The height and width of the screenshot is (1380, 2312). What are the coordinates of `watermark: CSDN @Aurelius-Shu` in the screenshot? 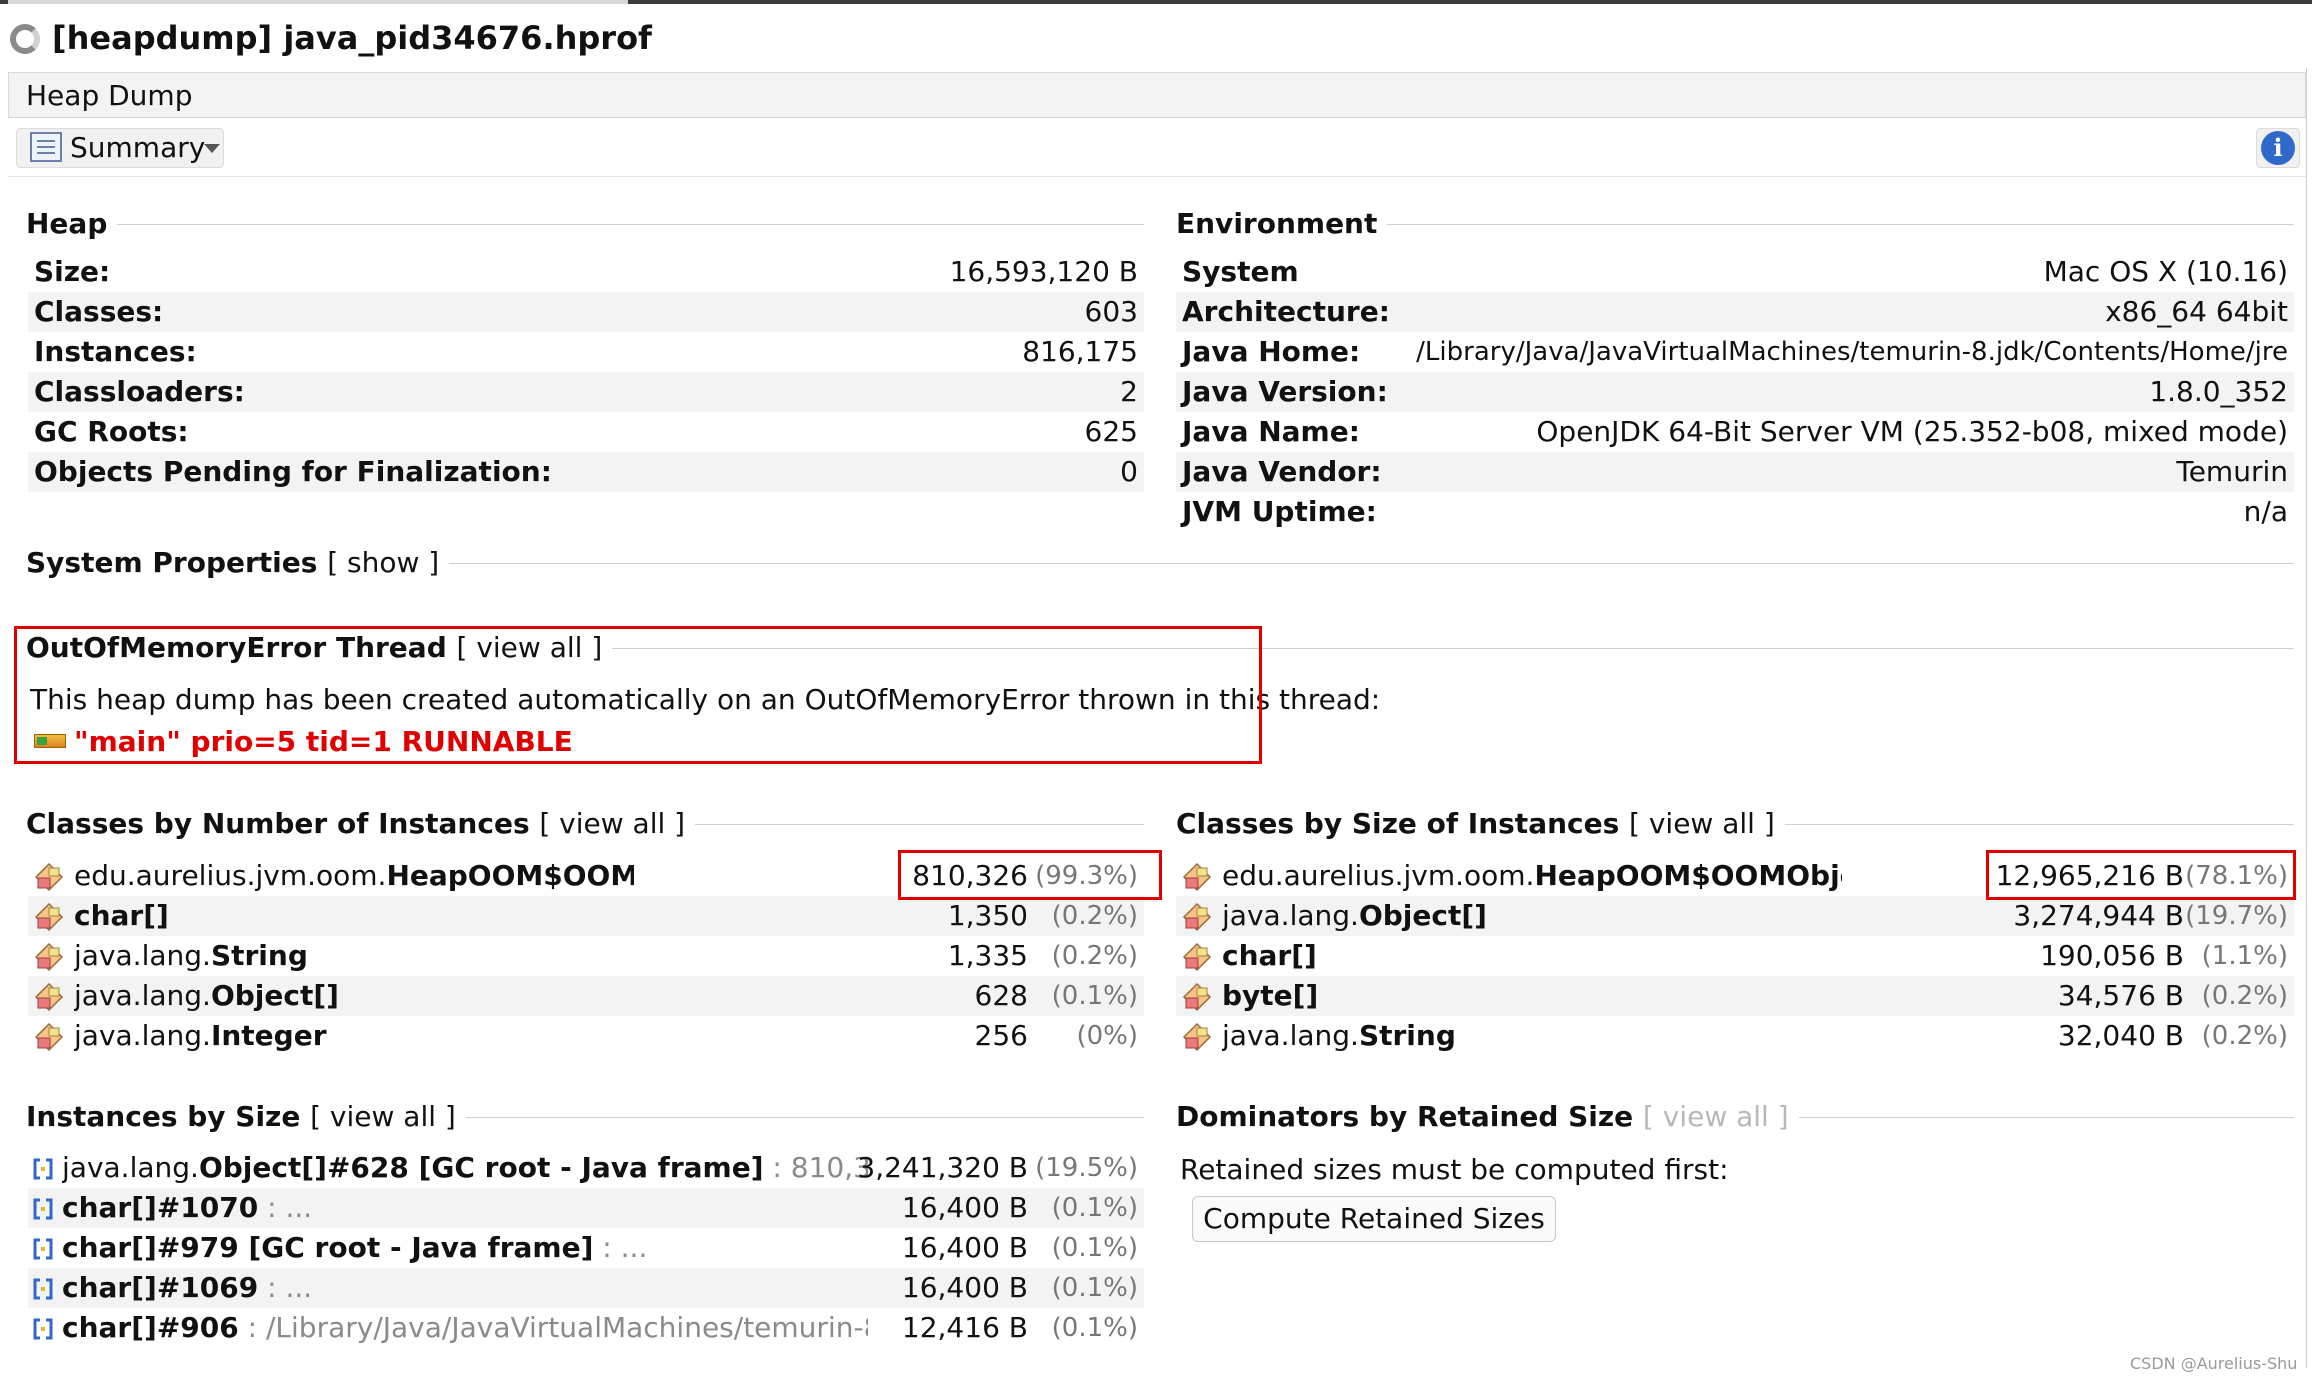 It's located at (2214, 1363).